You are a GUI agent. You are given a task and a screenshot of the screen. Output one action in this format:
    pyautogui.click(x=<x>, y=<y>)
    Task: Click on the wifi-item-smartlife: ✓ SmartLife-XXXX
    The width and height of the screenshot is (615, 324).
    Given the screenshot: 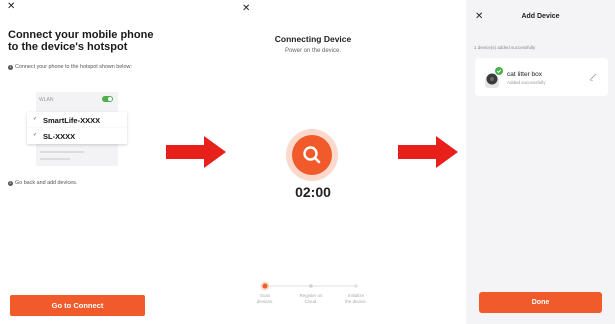 What is the action you would take?
    pyautogui.click(x=77, y=120)
    